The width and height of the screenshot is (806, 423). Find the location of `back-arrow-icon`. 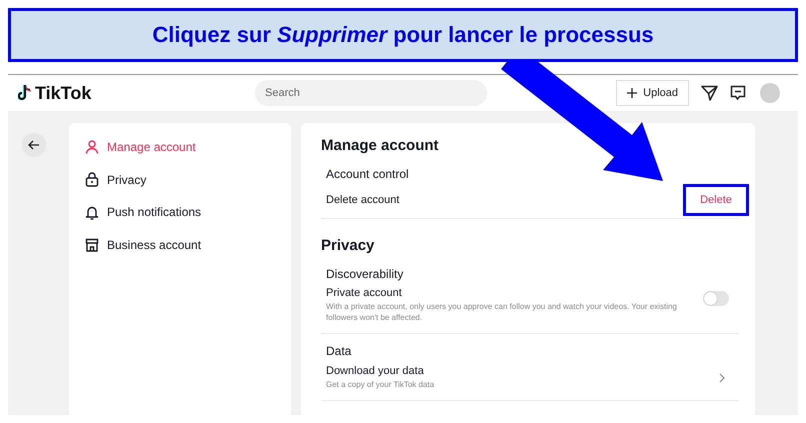

back-arrow-icon is located at coordinates (34, 145).